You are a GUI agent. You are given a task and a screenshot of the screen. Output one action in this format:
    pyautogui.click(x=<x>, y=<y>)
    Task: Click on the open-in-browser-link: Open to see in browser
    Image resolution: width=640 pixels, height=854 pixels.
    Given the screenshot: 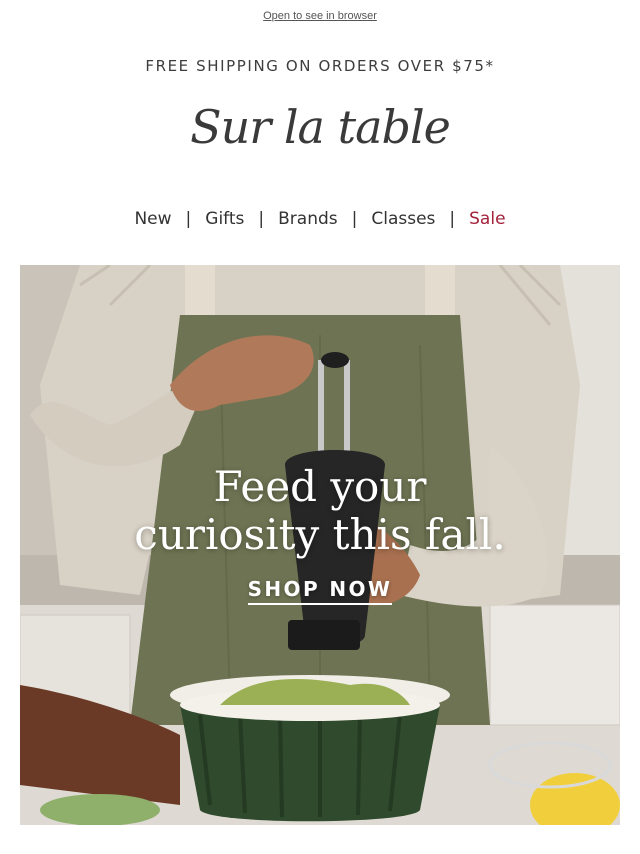 What is the action you would take?
    pyautogui.click(x=320, y=16)
    